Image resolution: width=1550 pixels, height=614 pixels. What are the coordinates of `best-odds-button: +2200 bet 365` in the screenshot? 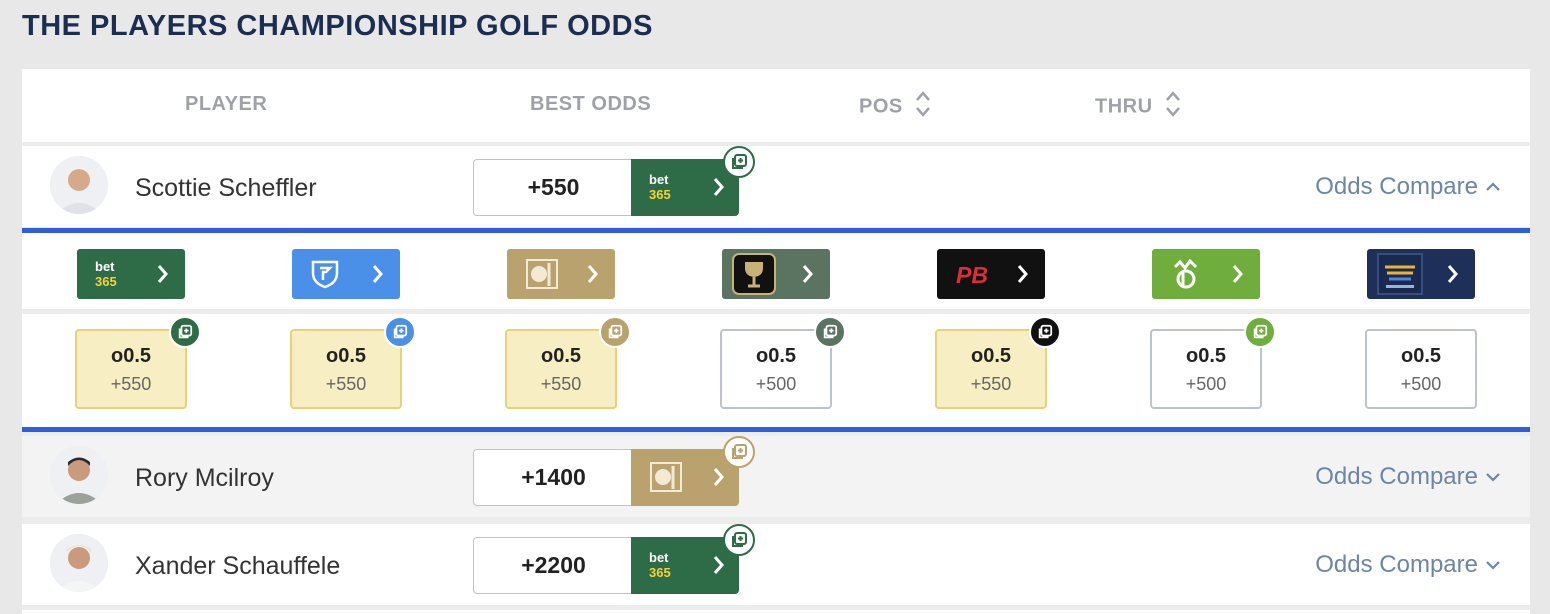 It's located at (614, 559).